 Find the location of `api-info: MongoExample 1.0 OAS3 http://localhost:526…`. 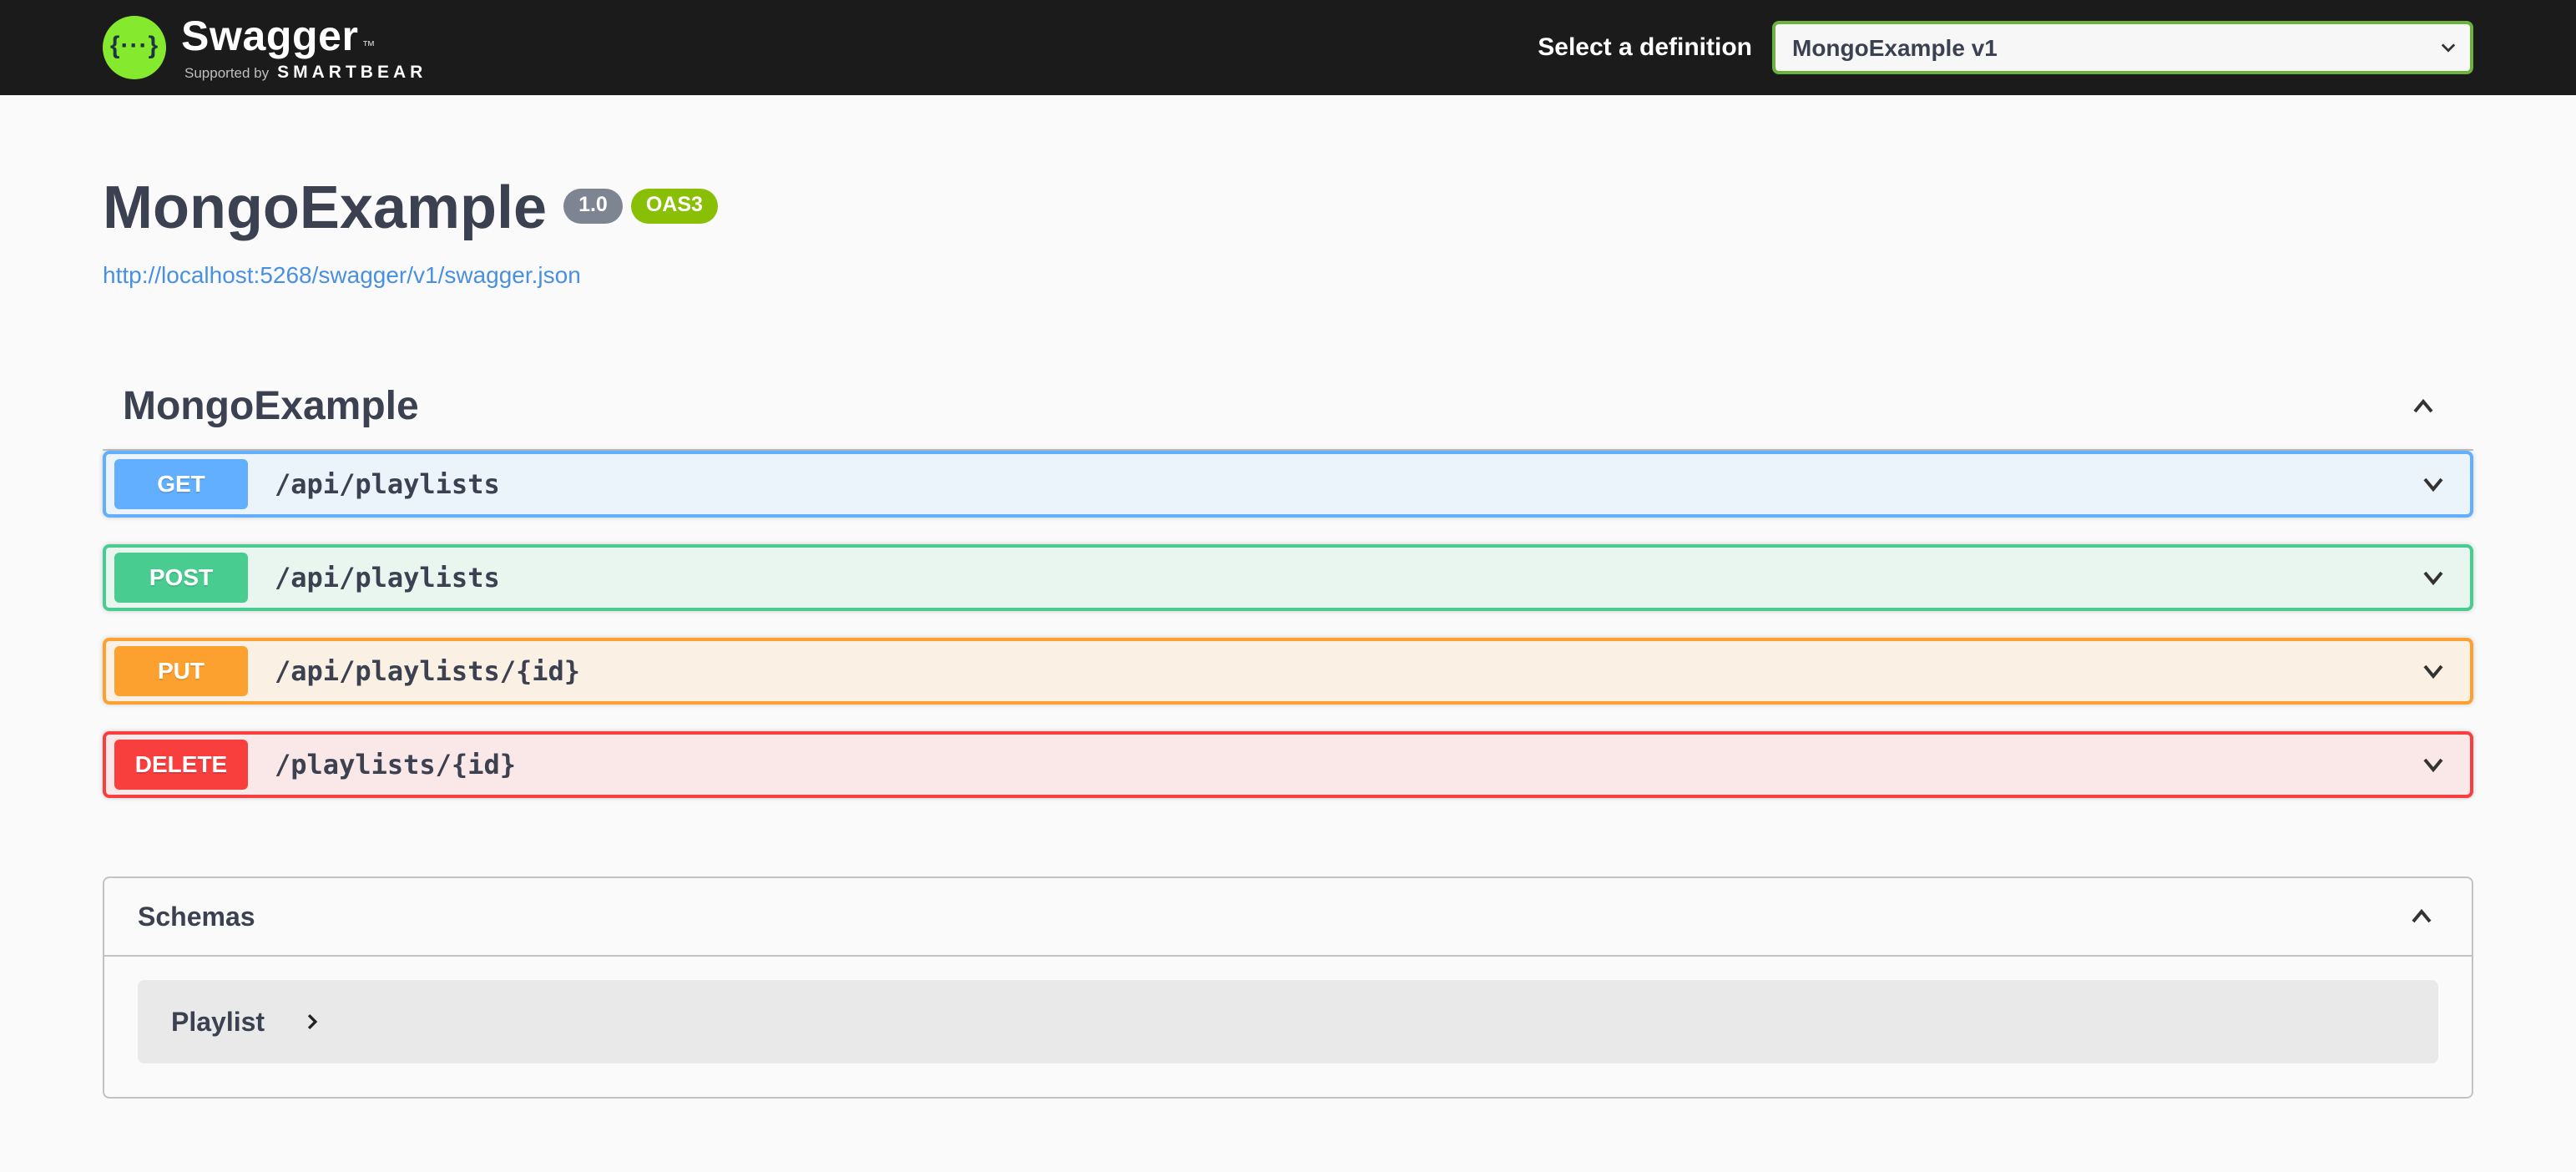

api-info: MongoExample 1.0 OAS3 http://localhost:526… is located at coordinates (1288, 231).